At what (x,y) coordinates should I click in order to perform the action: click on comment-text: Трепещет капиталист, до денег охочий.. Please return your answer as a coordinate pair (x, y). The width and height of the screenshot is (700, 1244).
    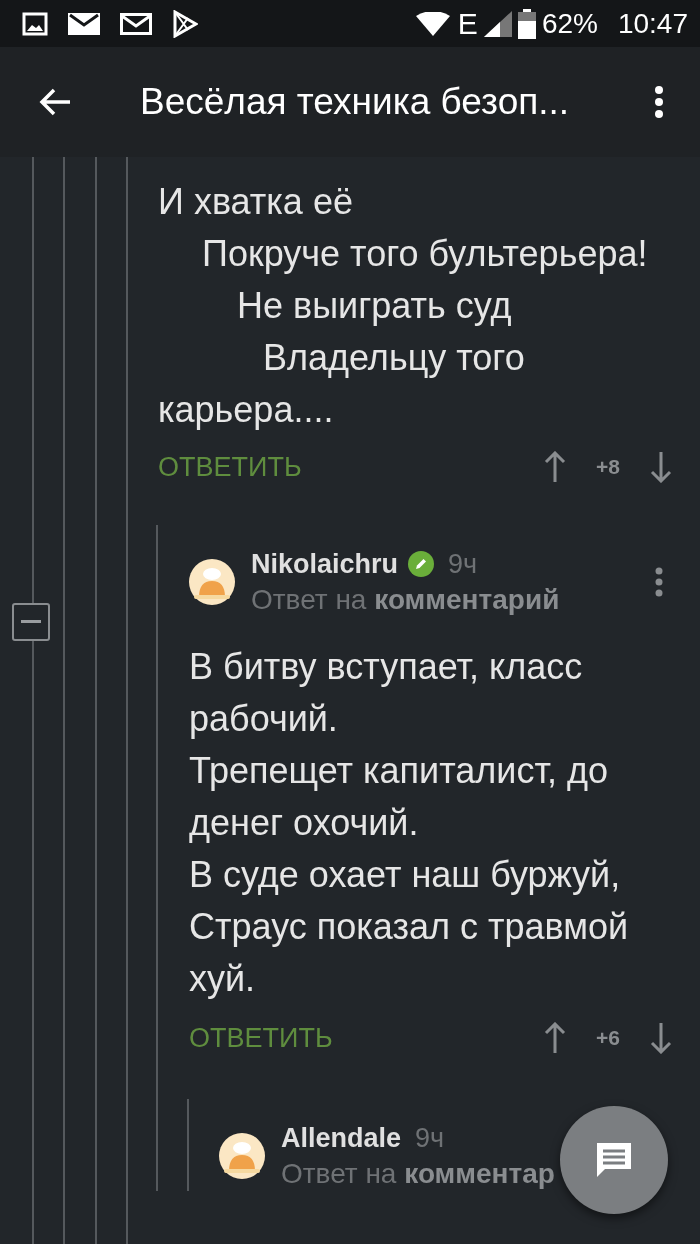
    Looking at the image, I should click on (399, 797).